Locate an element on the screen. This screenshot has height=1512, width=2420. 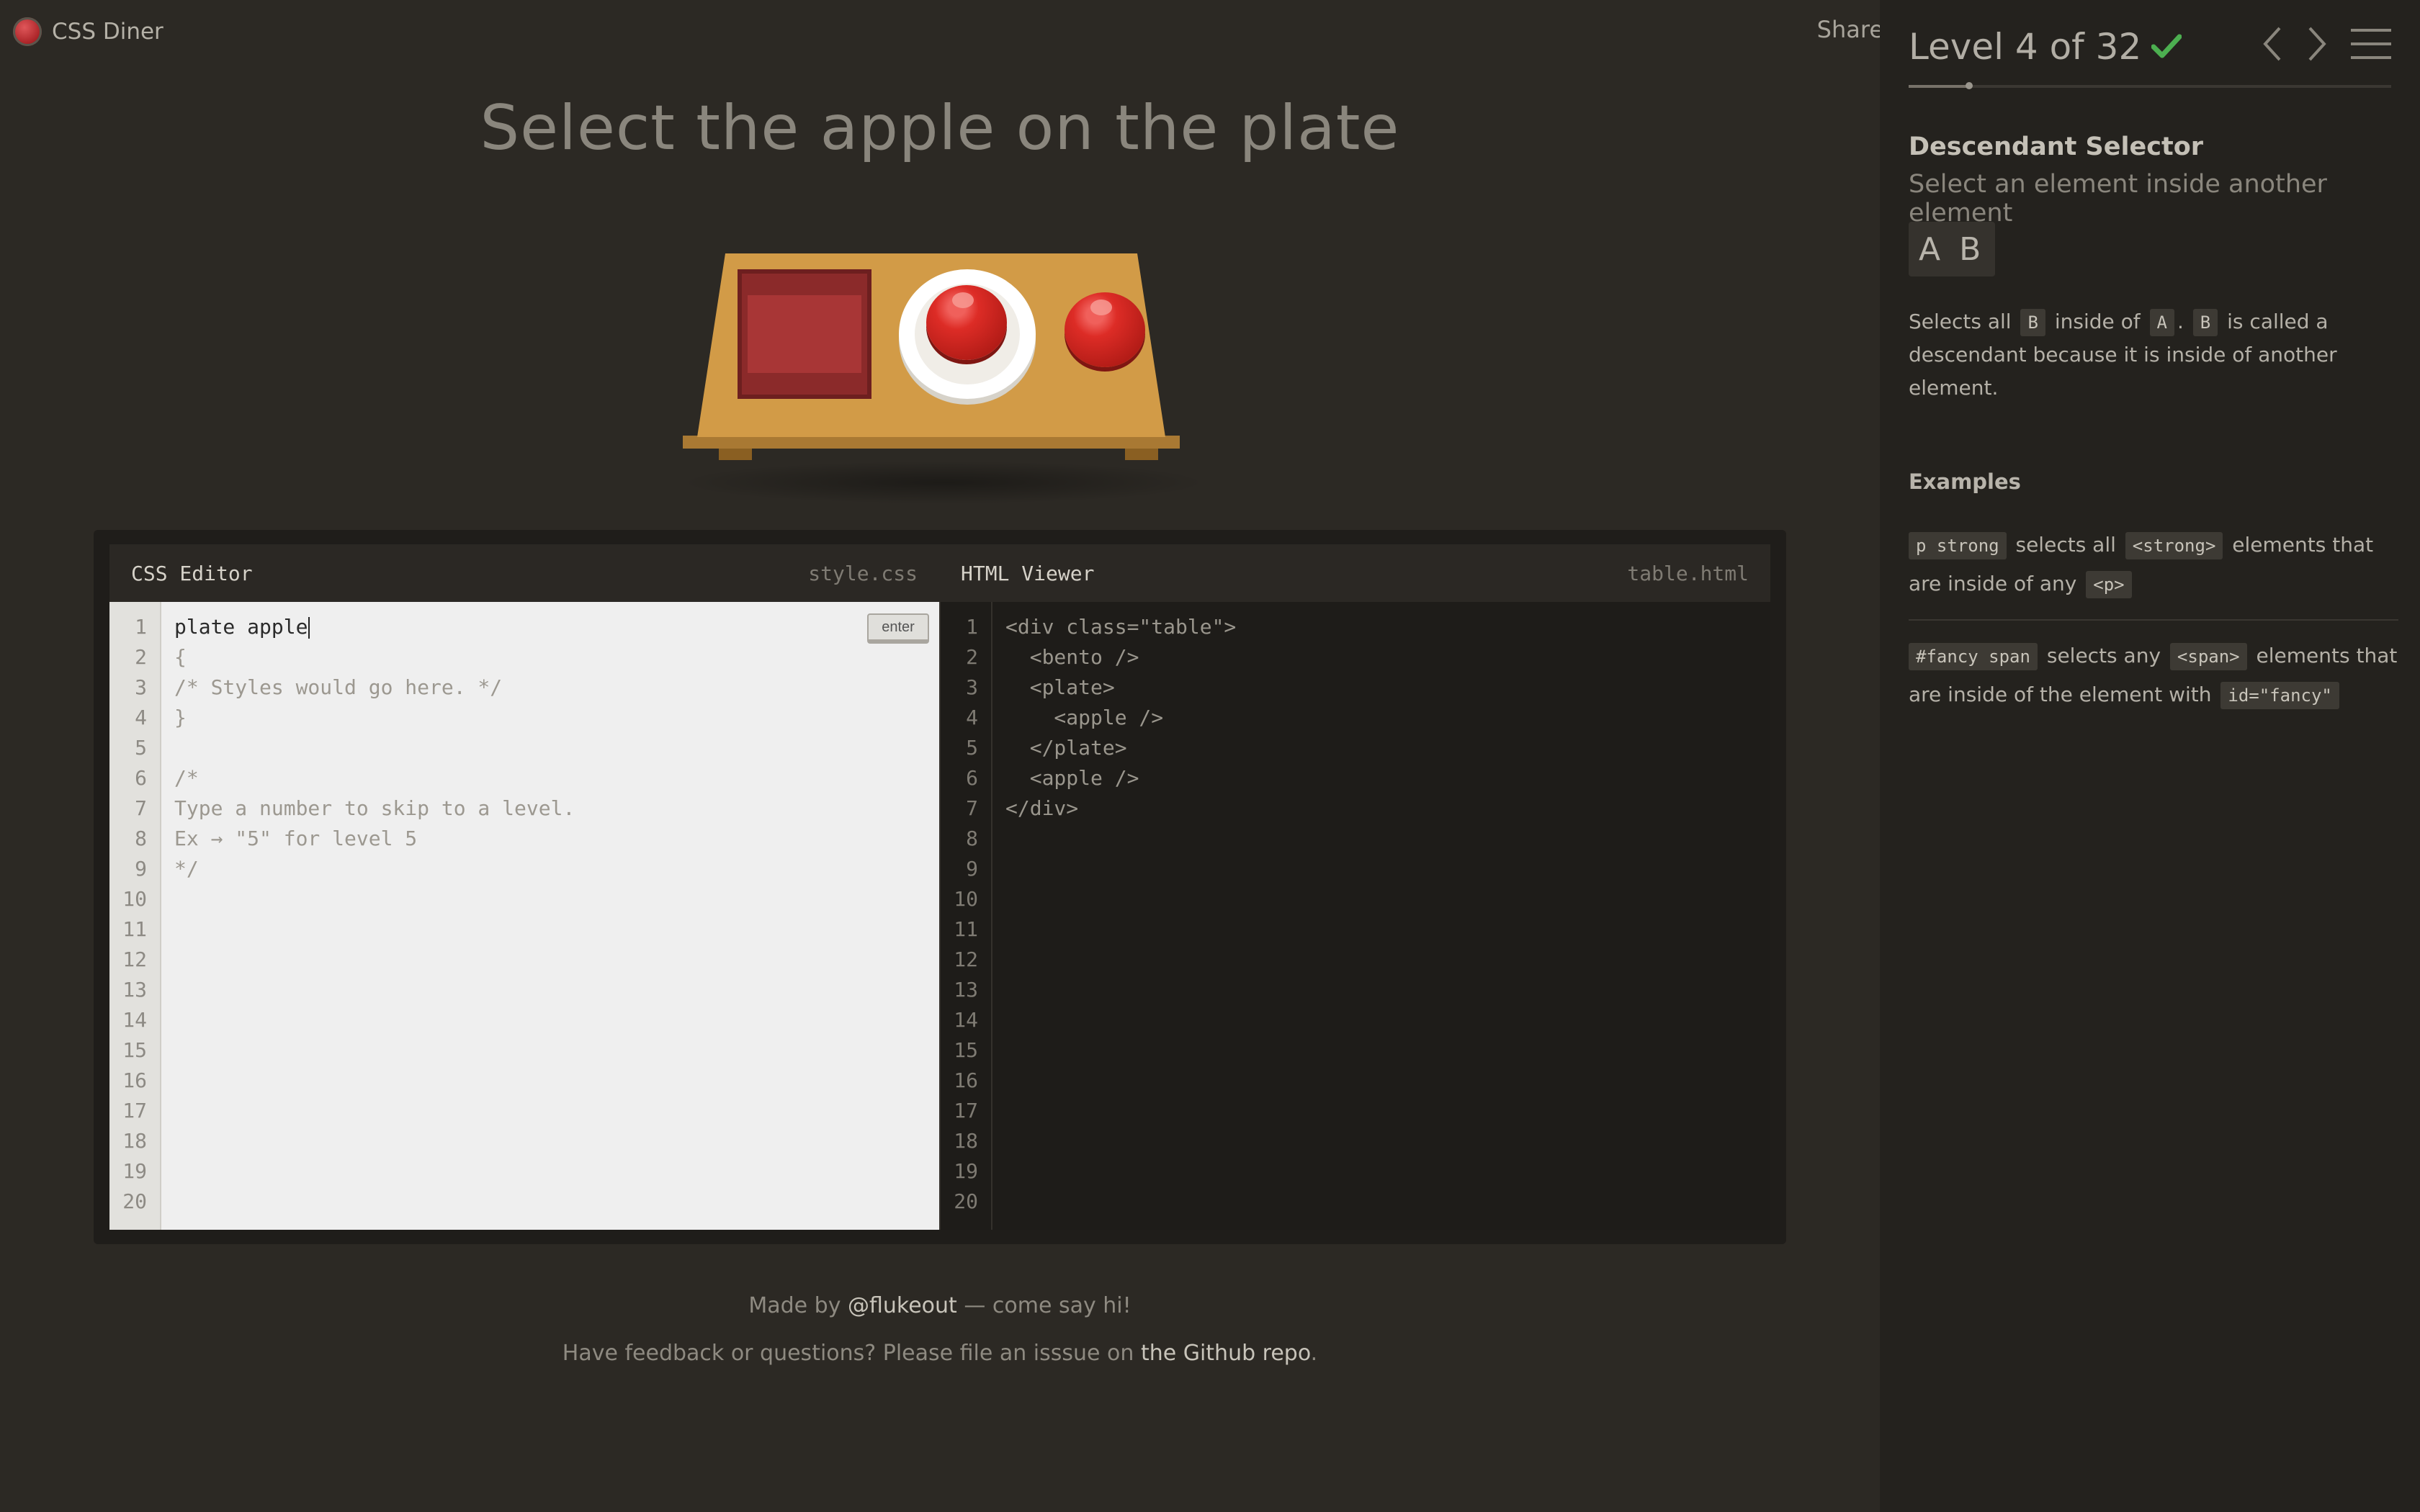
example-code: p strong is located at coordinates (1958, 545).